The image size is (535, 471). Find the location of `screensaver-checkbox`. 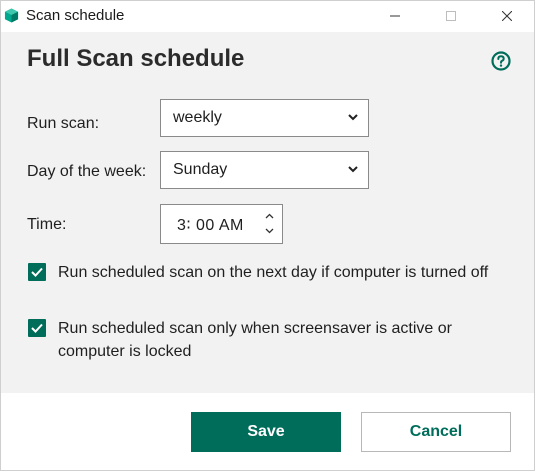

screensaver-checkbox is located at coordinates (37, 328).